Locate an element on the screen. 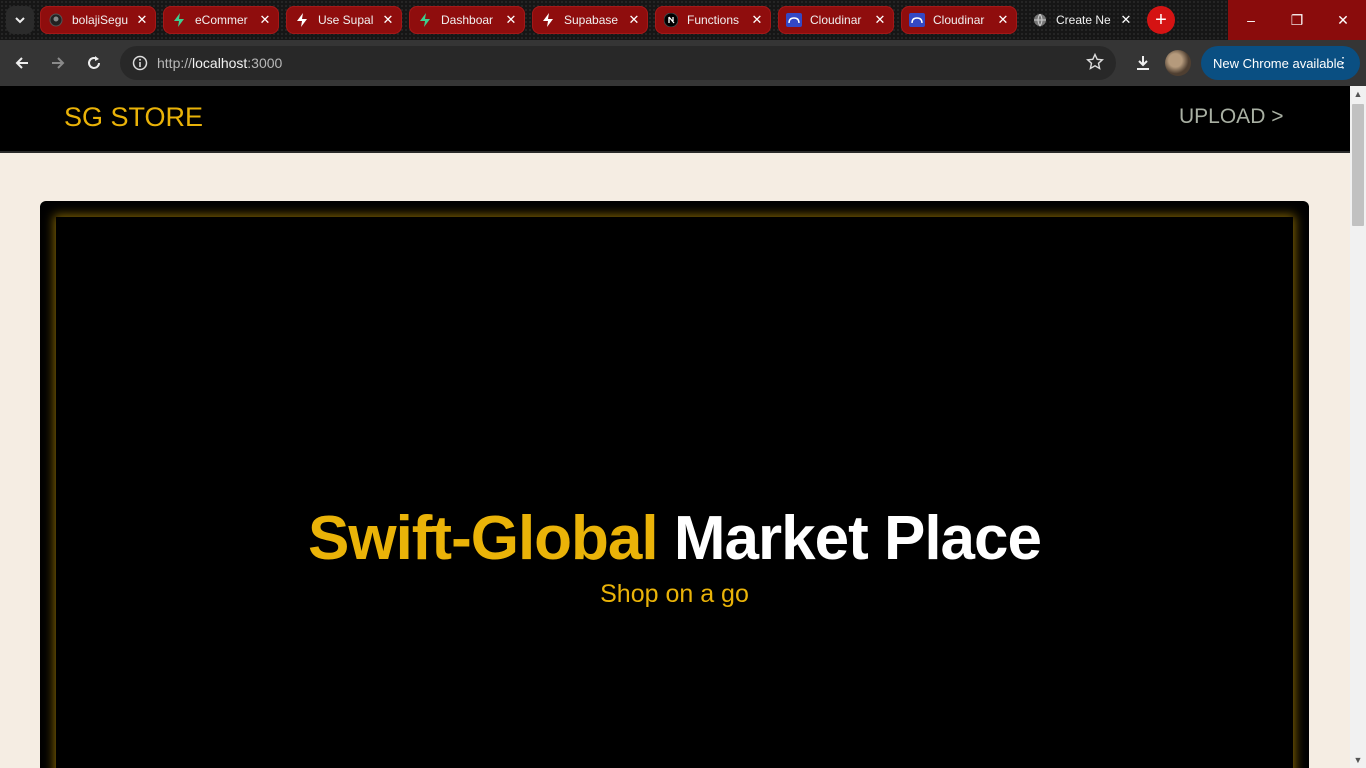 Image resolution: width=1366 pixels, height=768 pixels. tab-title: eCommer is located at coordinates (221, 20).